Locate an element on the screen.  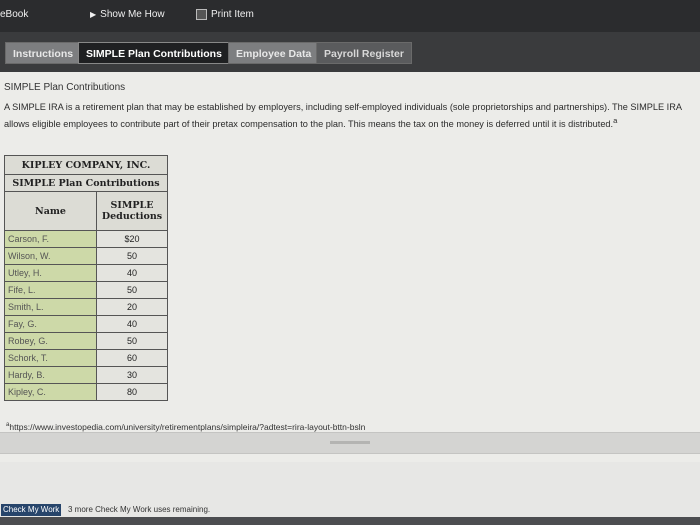
row-name: Schork, T. is located at coordinates (50, 358).